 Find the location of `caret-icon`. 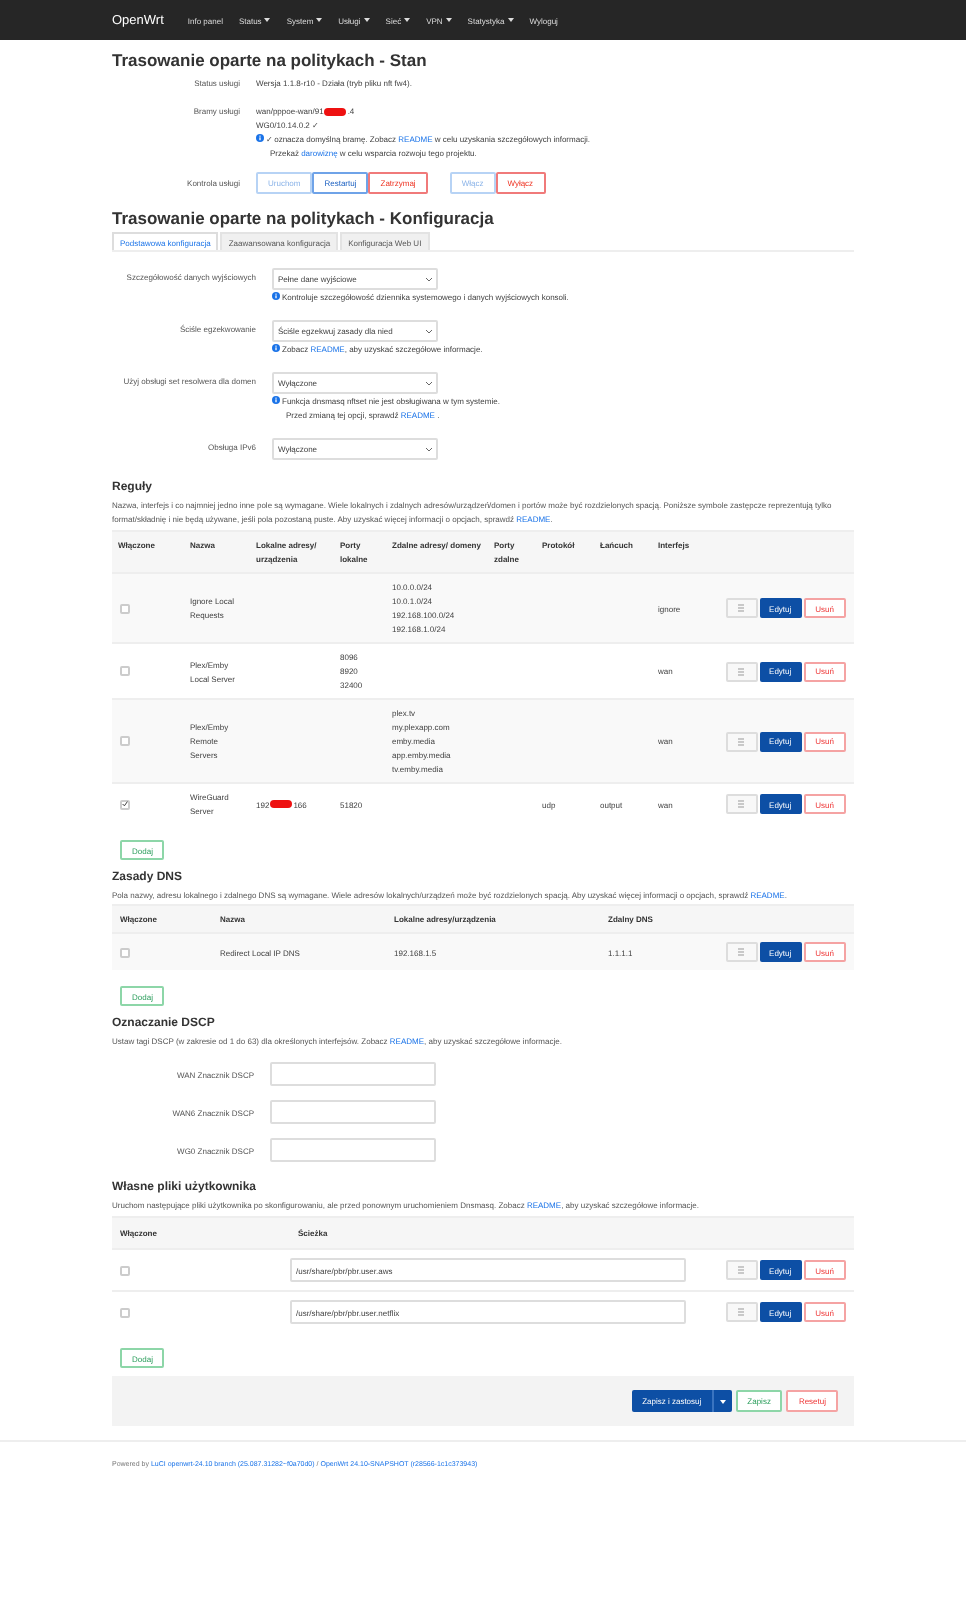

caret-icon is located at coordinates (722, 1401).